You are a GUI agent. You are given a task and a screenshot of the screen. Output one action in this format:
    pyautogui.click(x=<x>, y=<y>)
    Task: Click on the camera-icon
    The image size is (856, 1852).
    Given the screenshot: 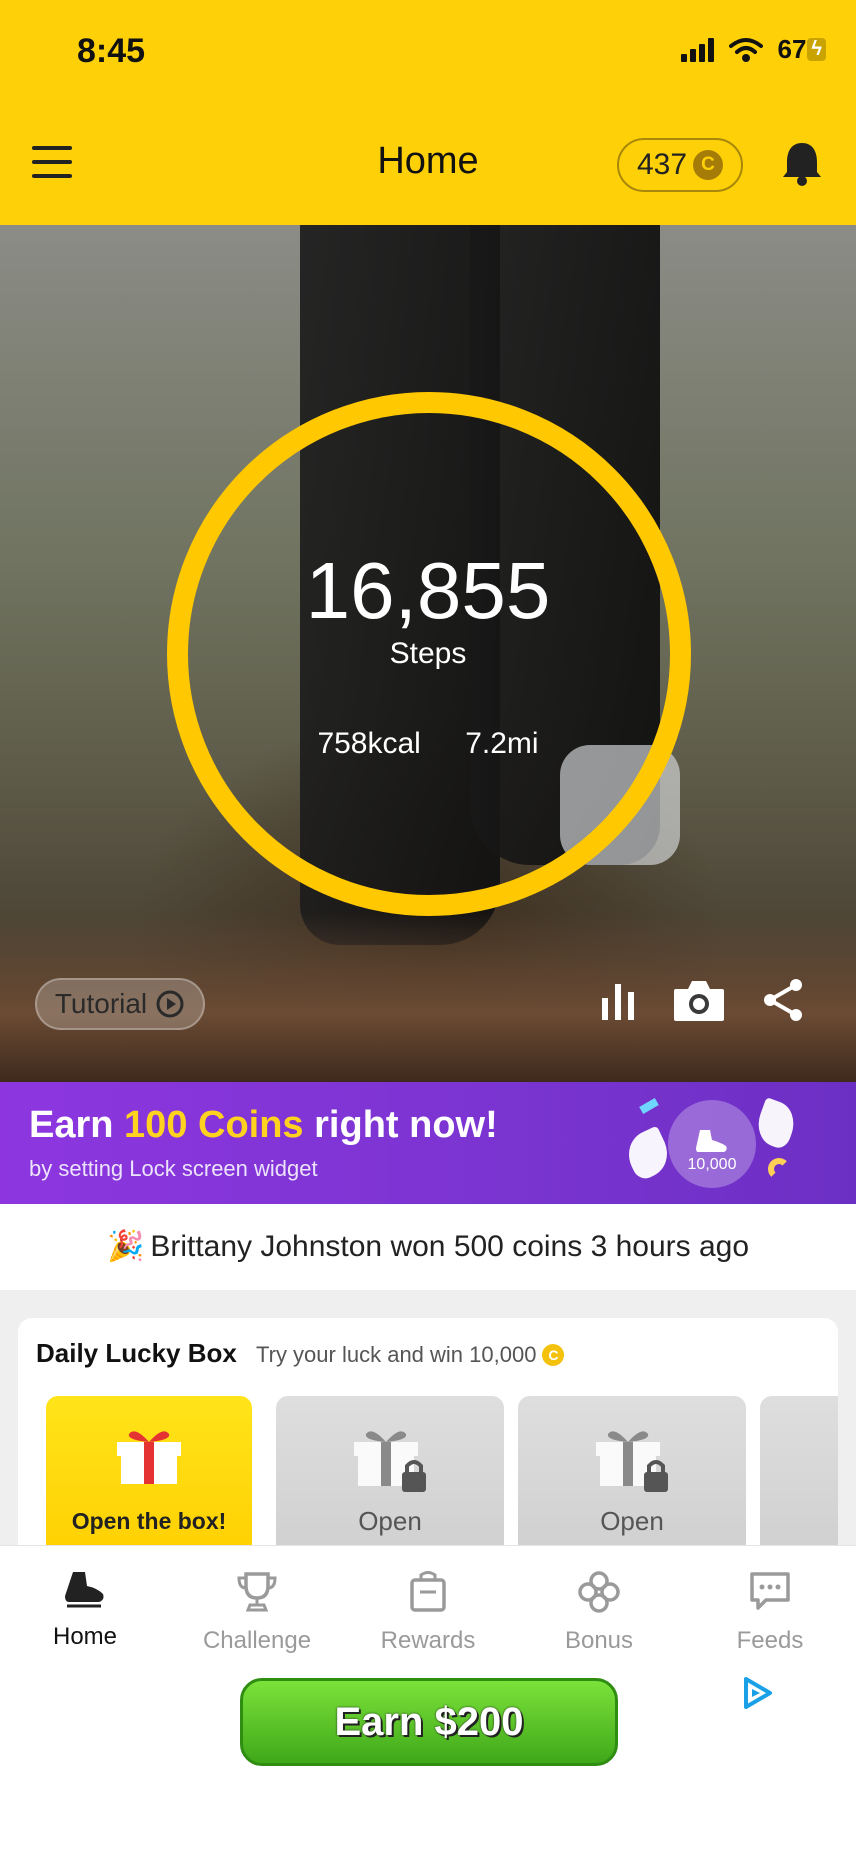 What is the action you would take?
    pyautogui.click(x=699, y=1000)
    